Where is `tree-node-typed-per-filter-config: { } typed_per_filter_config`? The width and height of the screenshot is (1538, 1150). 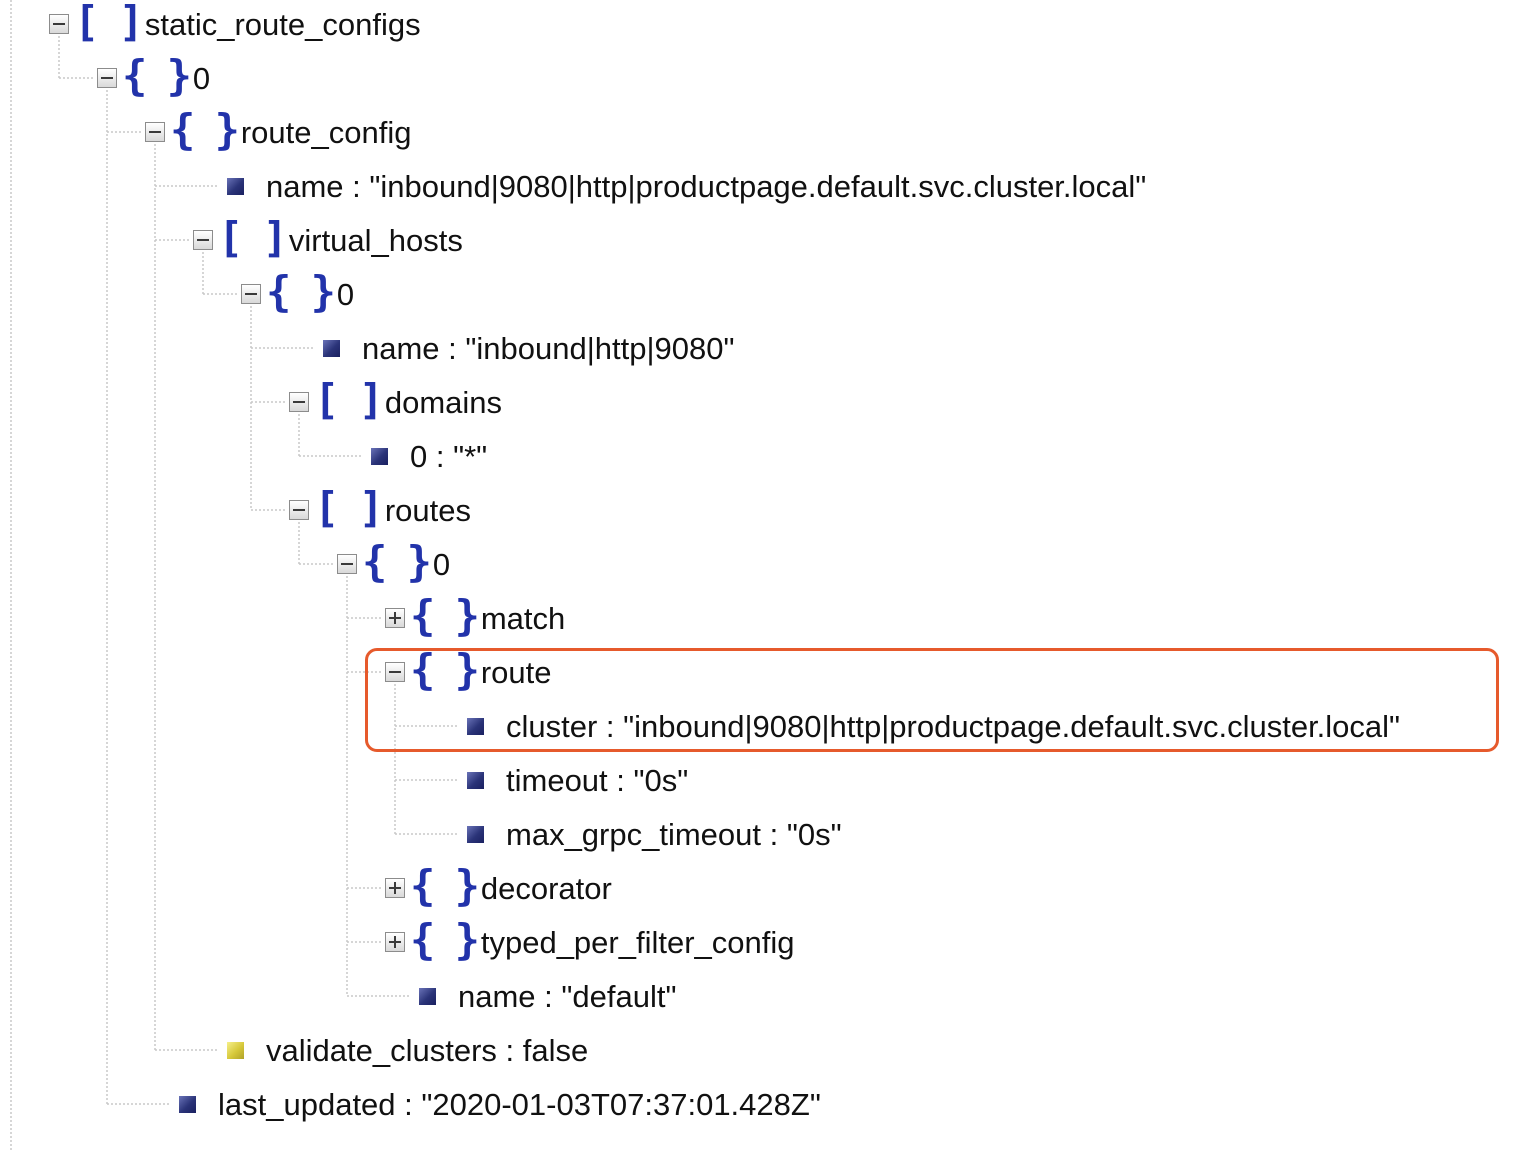
tree-node-typed-per-filter-config: { } typed_per_filter_config is located at coordinates (590, 942).